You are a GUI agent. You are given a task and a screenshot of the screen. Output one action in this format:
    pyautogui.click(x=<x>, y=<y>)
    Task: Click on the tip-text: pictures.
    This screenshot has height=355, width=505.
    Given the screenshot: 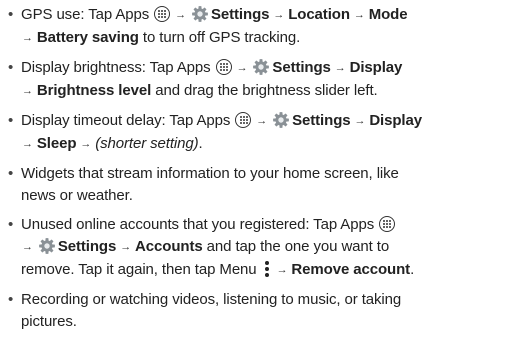 What is the action you would take?
    pyautogui.click(x=49, y=321)
    